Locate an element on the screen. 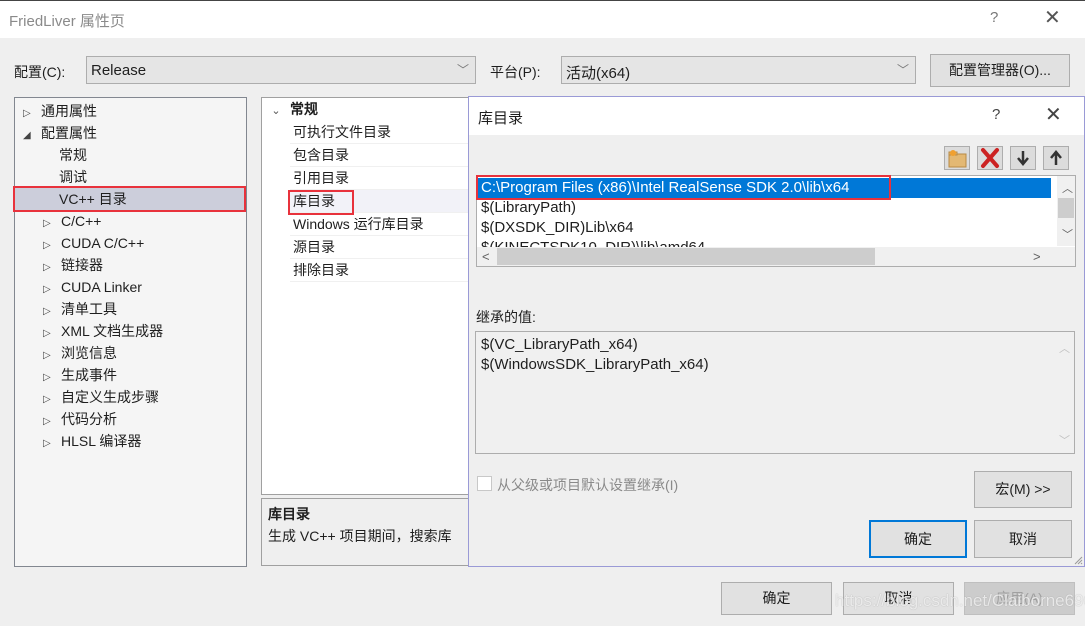 Image resolution: width=1085 pixels, height=626 pixels. inherit-checkbox-label: 从父级或项目默认设置继承(I) is located at coordinates (588, 485).